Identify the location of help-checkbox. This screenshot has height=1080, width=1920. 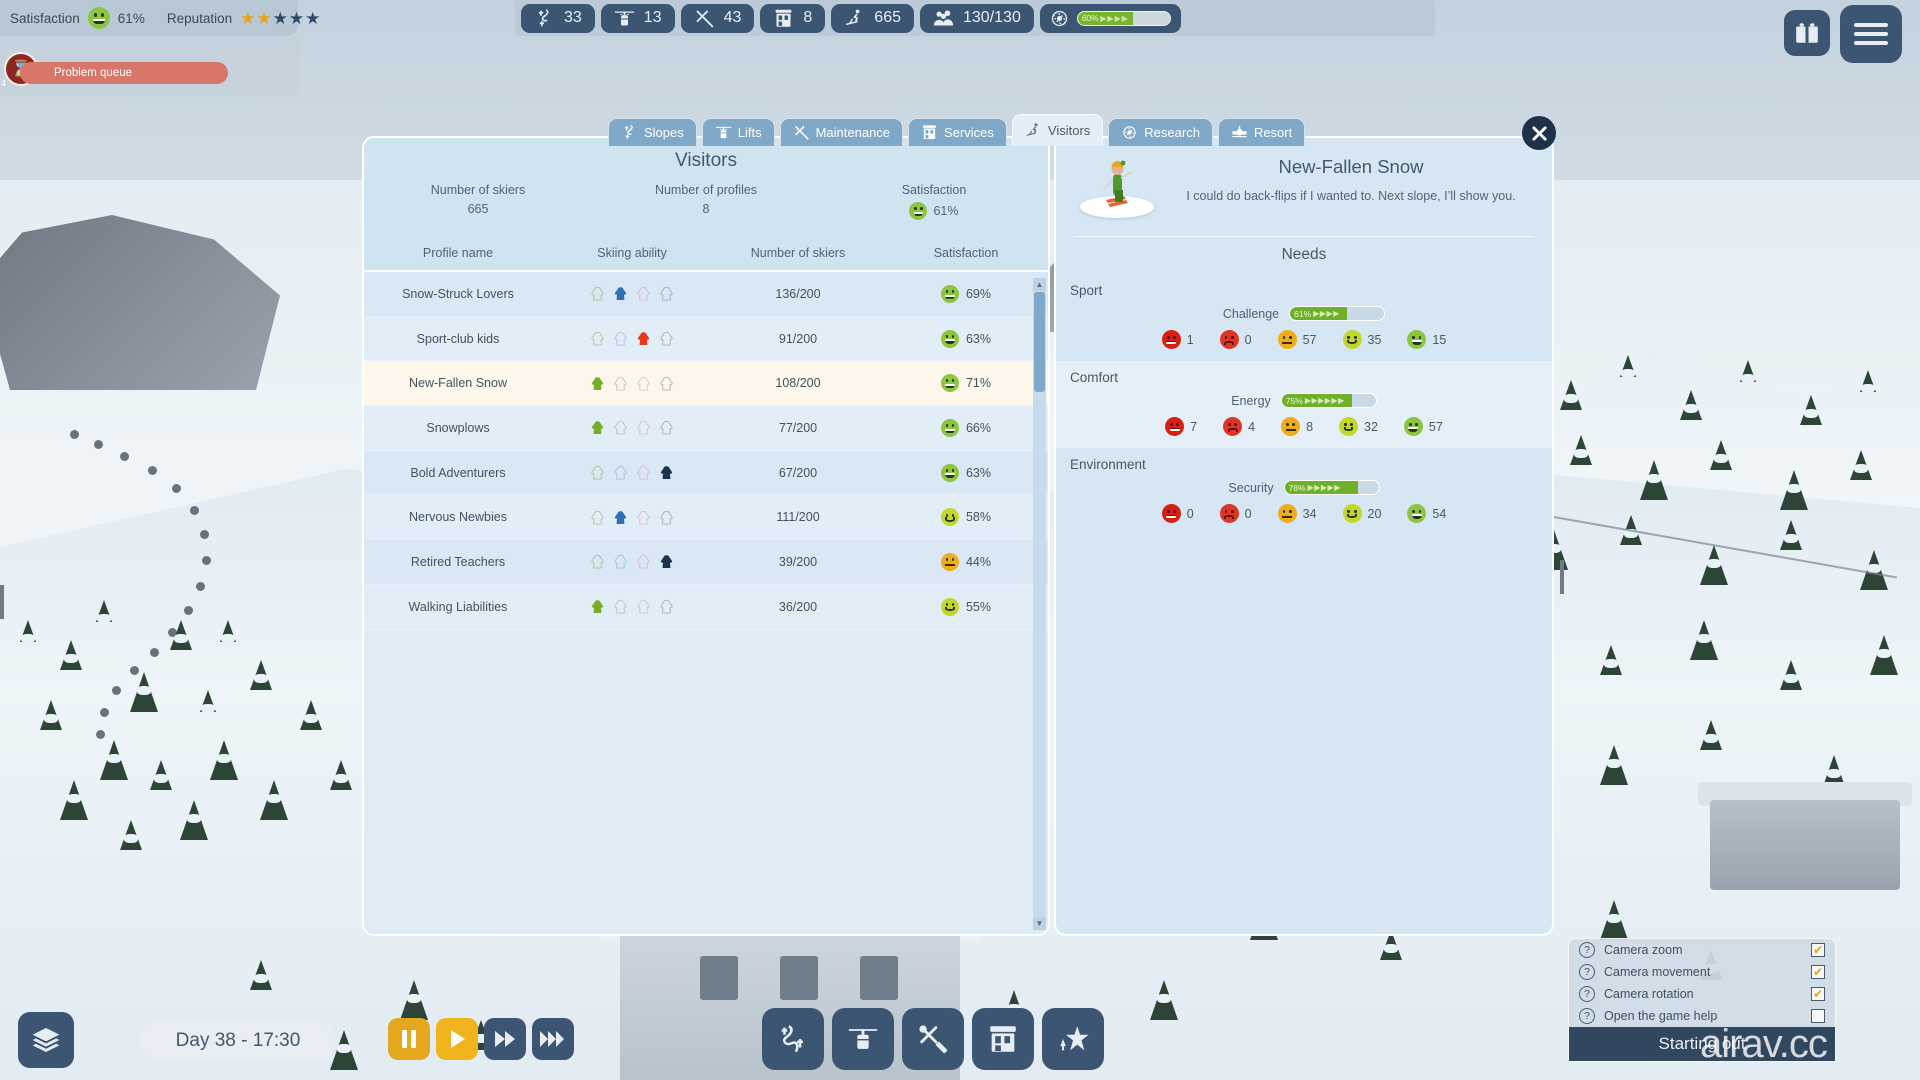
(1818, 1016).